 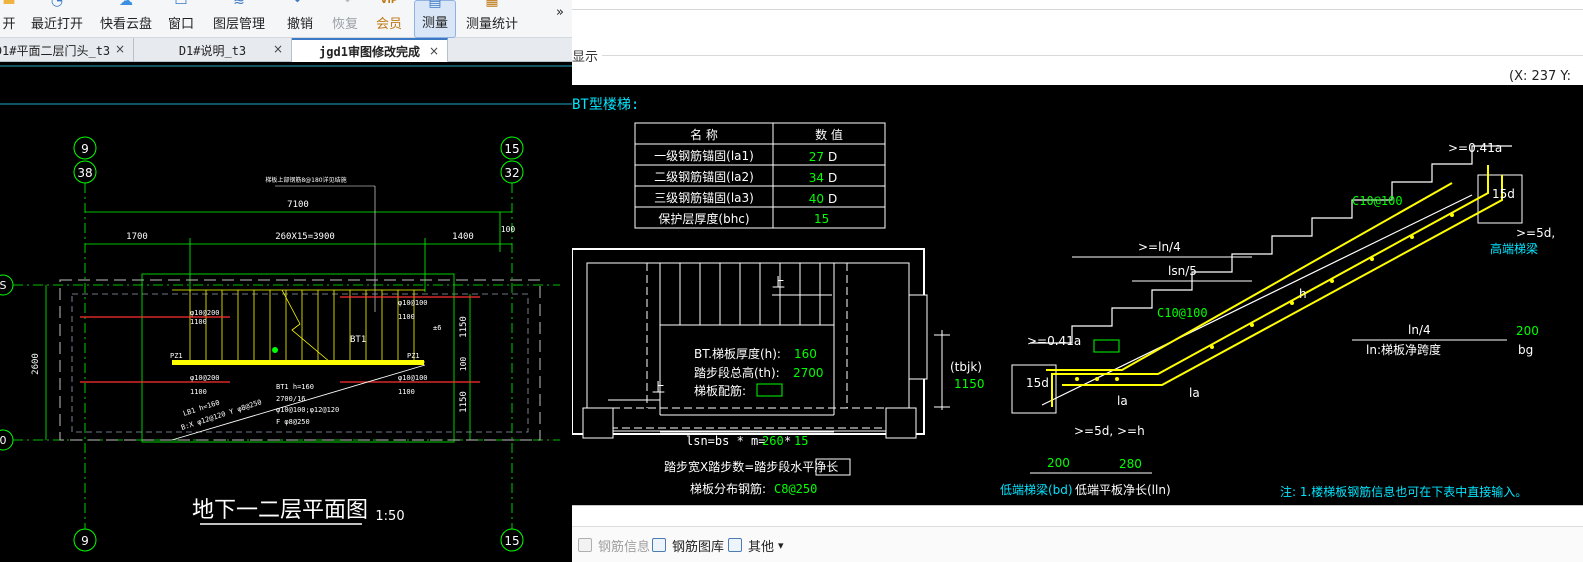 I want to click on measure-stats-button: ▦ 测量统计, so click(x=492, y=19).